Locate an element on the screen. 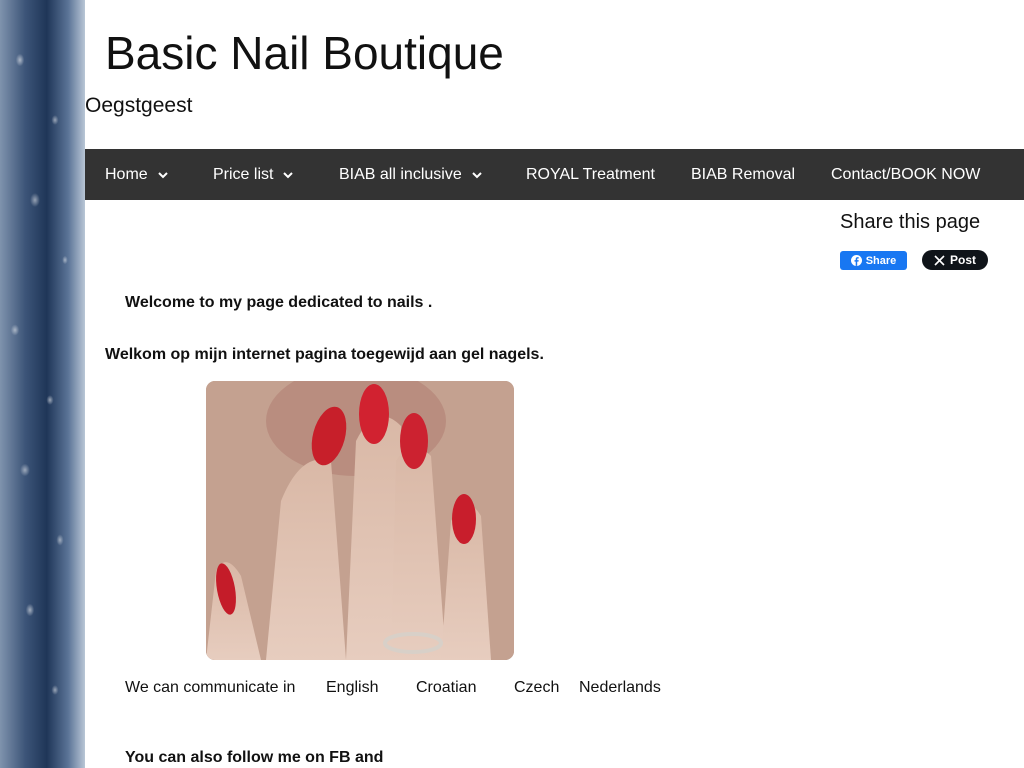 The width and height of the screenshot is (1024, 768). nav-item-label: ROYAL Treatment is located at coordinates (590, 174).